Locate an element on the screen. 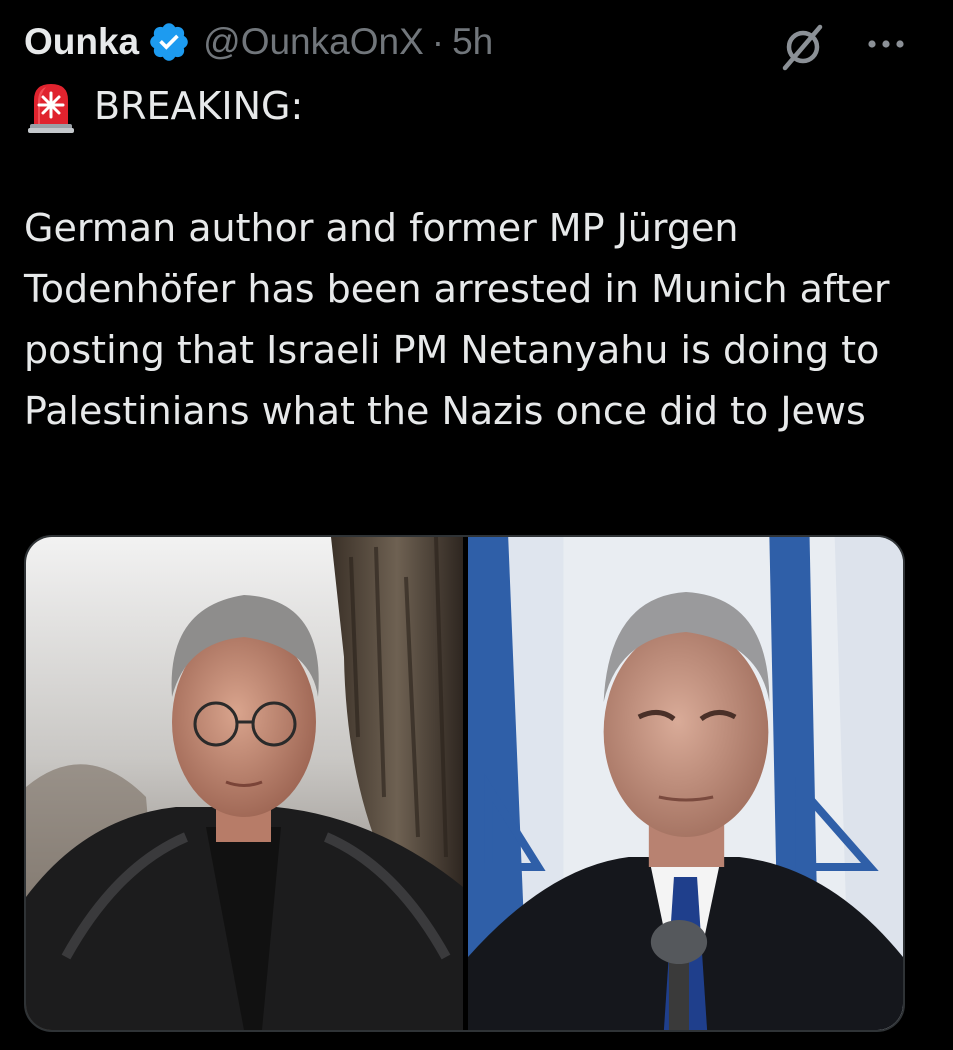 The width and height of the screenshot is (953, 1050). author-name: Ounka is located at coordinates (81, 42).